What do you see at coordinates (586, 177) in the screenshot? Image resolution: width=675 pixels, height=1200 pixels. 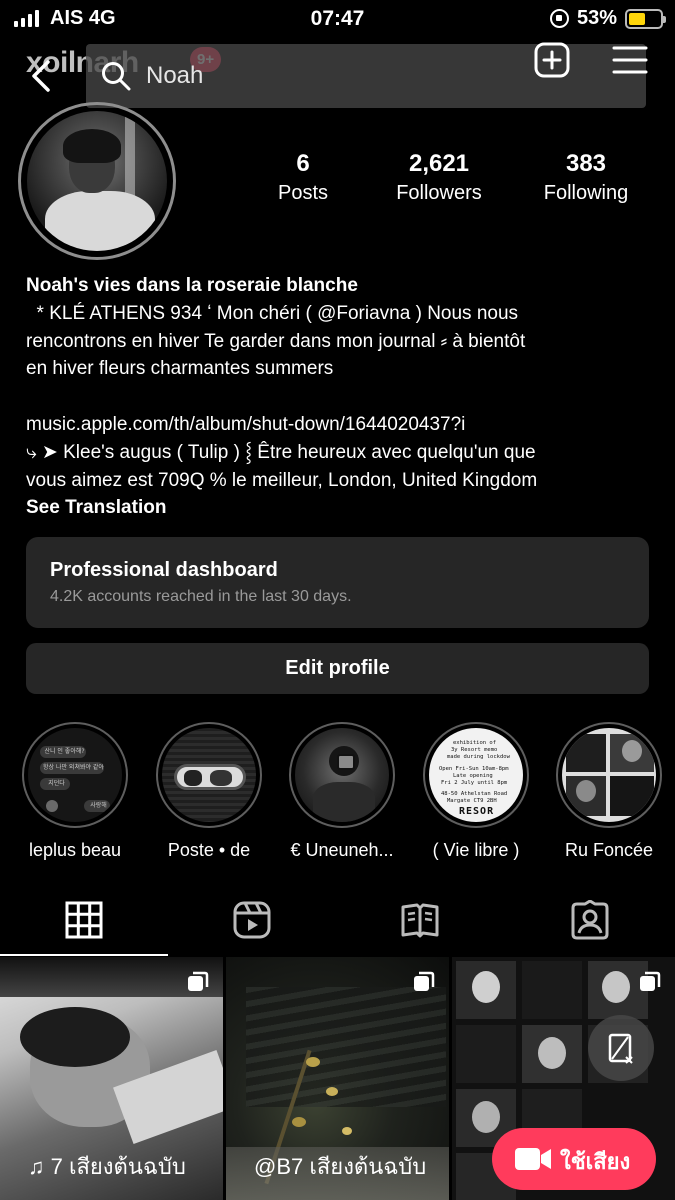 I see `stat-following: 383 Following` at bounding box center [586, 177].